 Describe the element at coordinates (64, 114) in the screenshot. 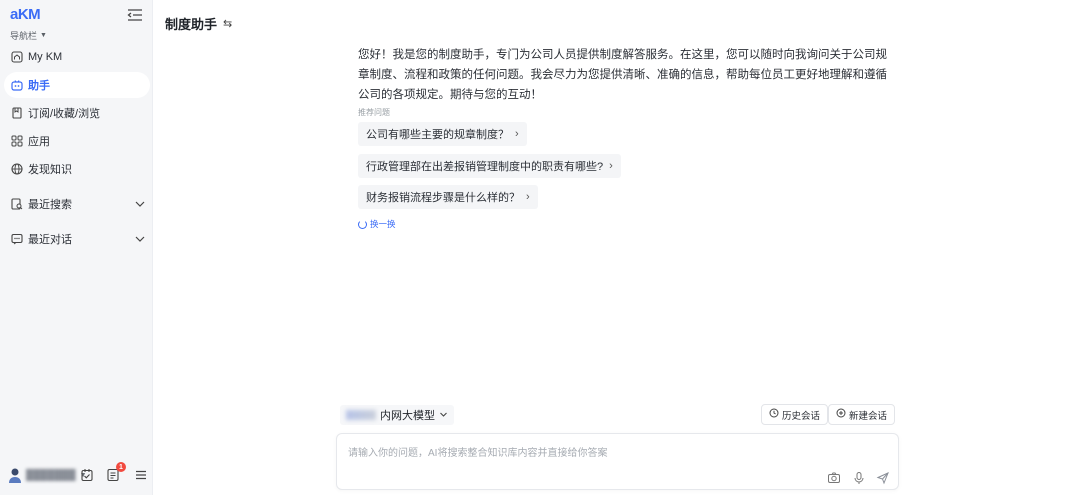

I see `sidebar-item-label: 订阅/收藏/浏览` at that location.